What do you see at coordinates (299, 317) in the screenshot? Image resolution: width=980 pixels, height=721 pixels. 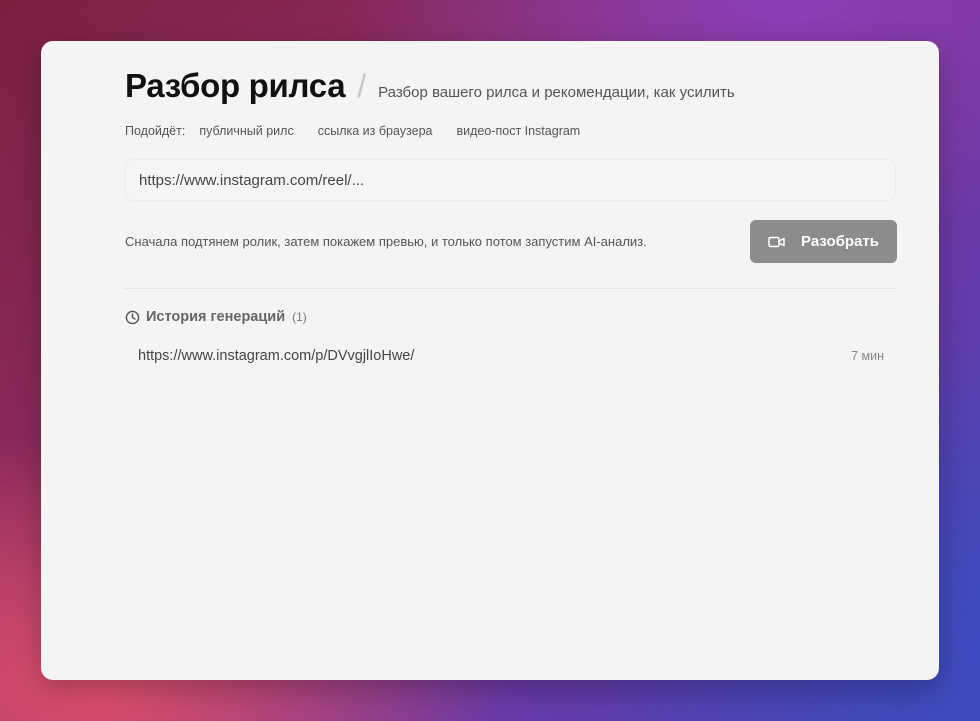 I see `history-count: (1)` at bounding box center [299, 317].